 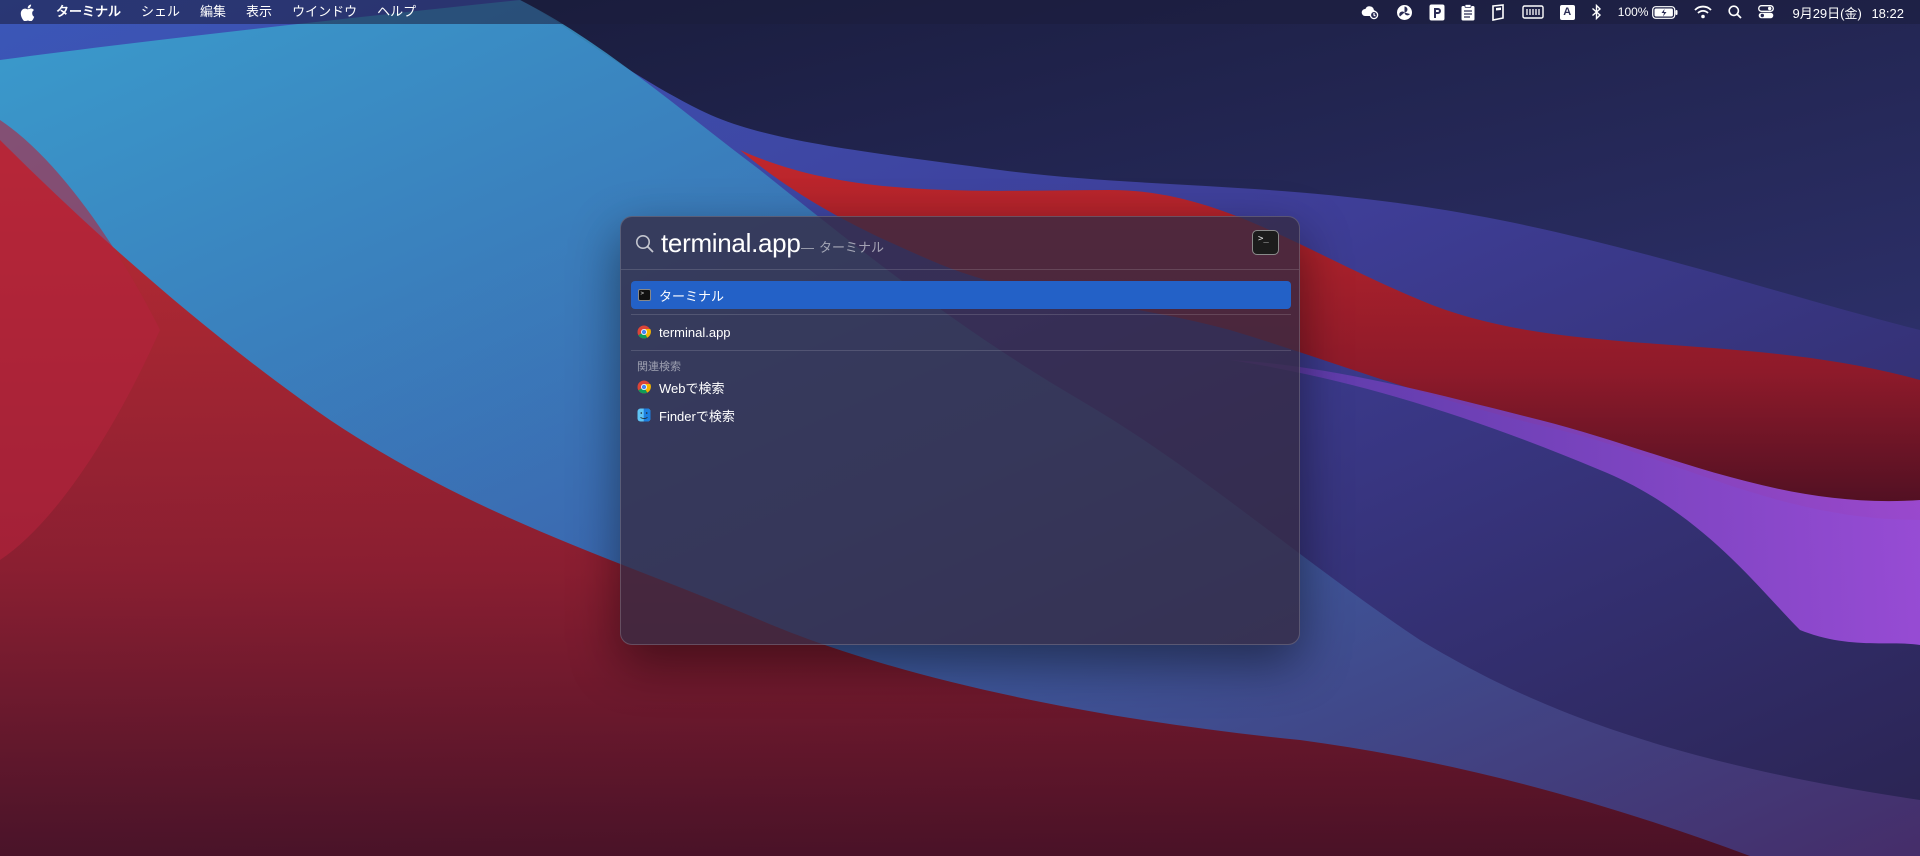 I want to click on hint-dash: —, so click(x=807, y=247).